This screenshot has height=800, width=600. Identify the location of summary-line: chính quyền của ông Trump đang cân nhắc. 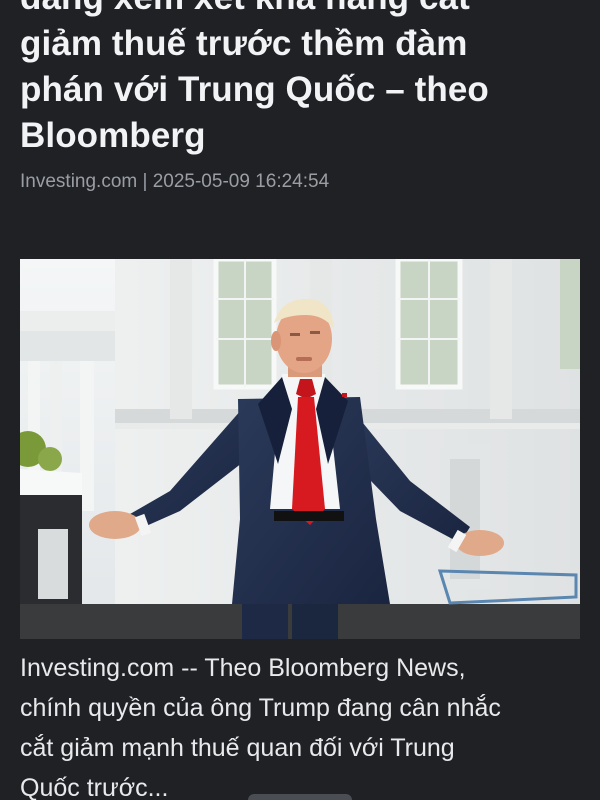
(260, 708).